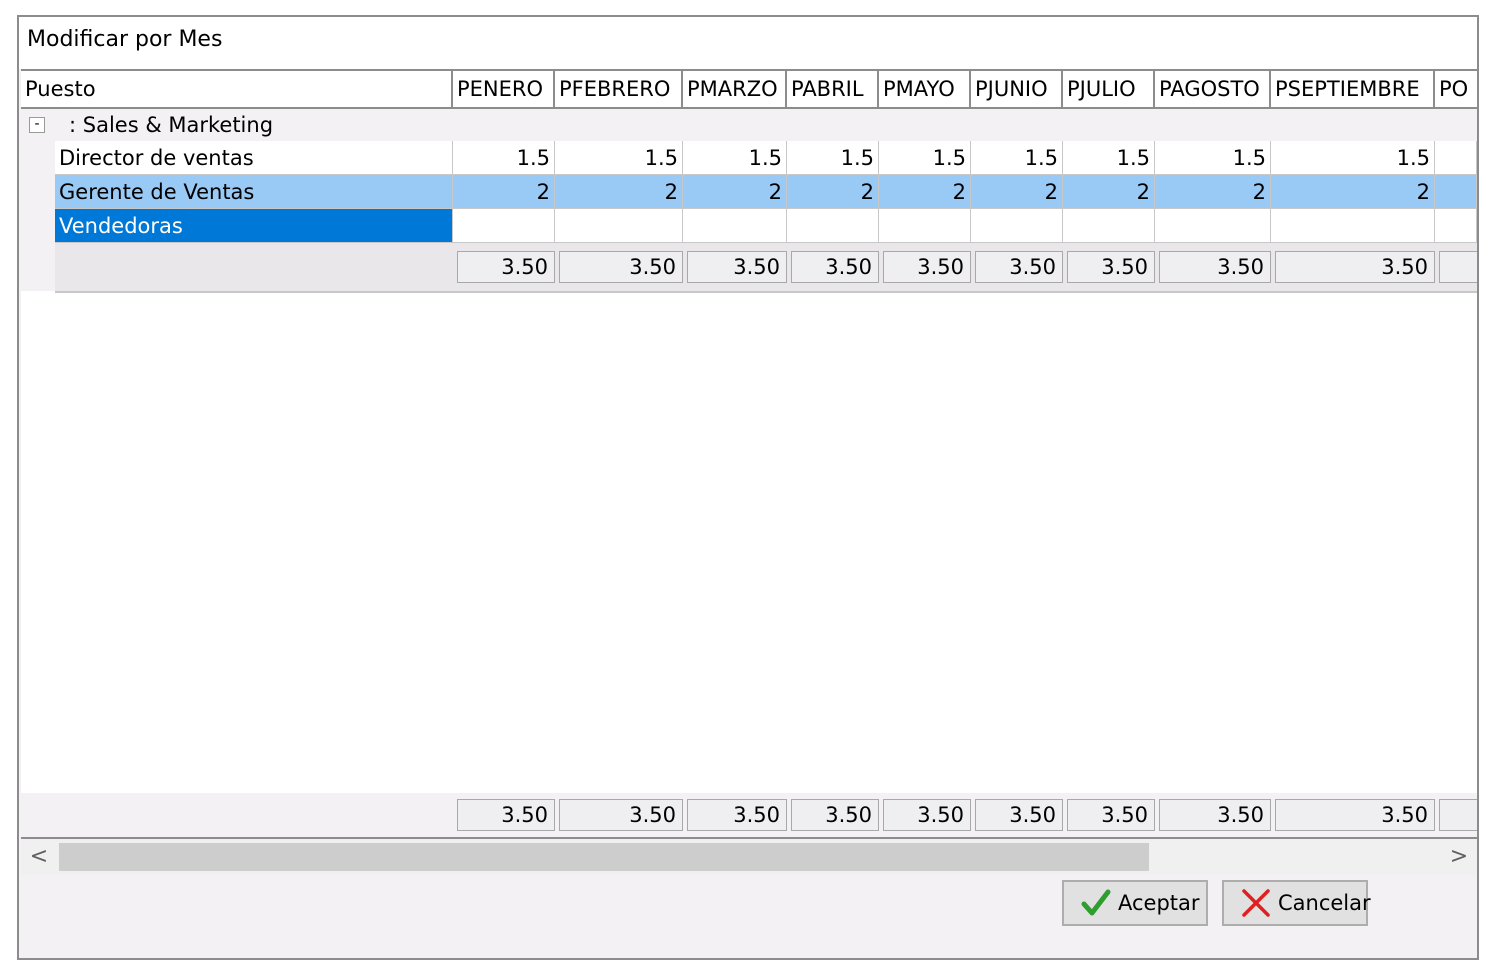 The height and width of the screenshot is (976, 1502). What do you see at coordinates (1109, 192) in the screenshot?
I see `cell-julio: 2` at bounding box center [1109, 192].